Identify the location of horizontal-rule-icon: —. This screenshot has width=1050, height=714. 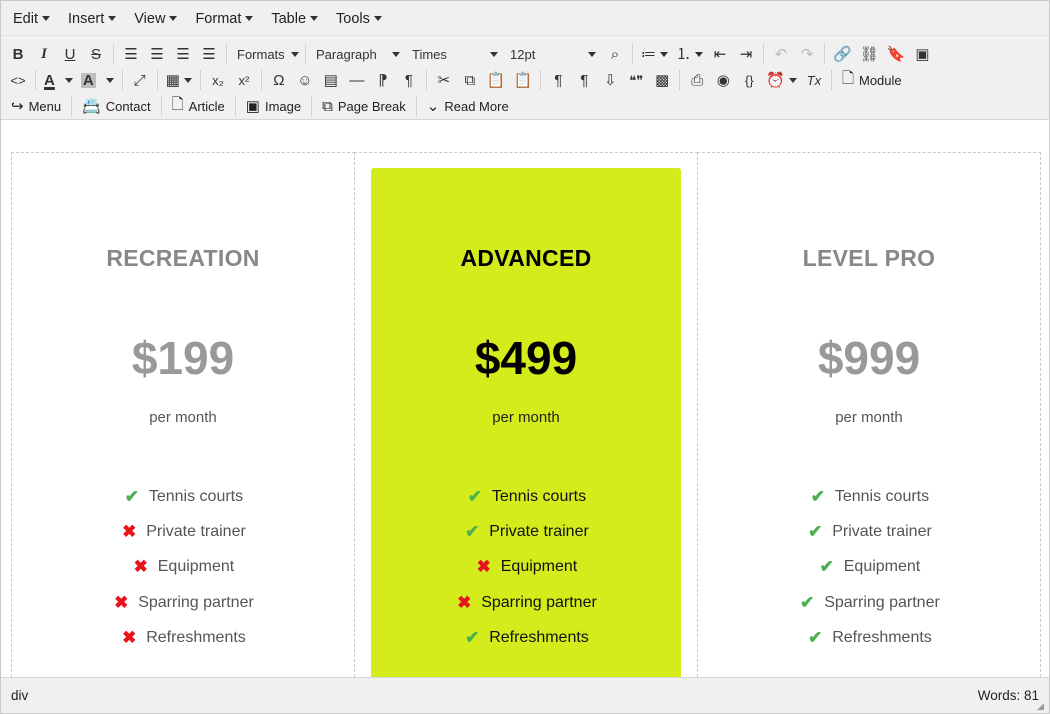
(357, 80).